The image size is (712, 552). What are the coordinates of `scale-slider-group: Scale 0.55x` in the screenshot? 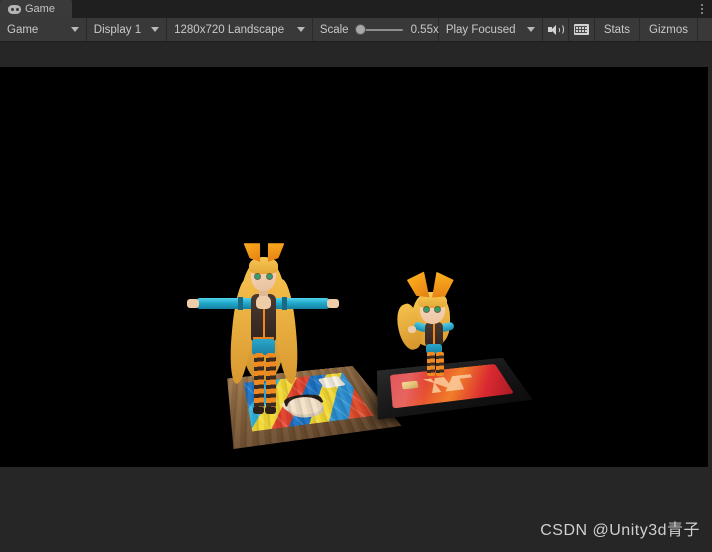 It's located at (375, 29).